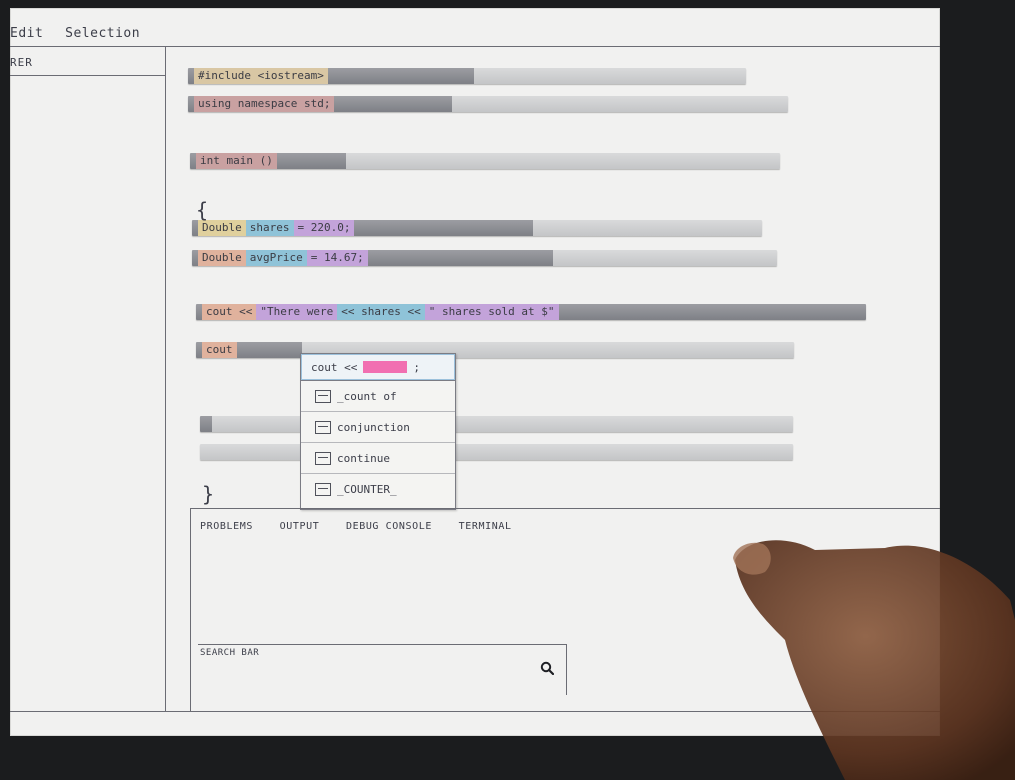 The height and width of the screenshot is (780, 1015). I want to click on tab-terminal: TERMINAL, so click(485, 526).